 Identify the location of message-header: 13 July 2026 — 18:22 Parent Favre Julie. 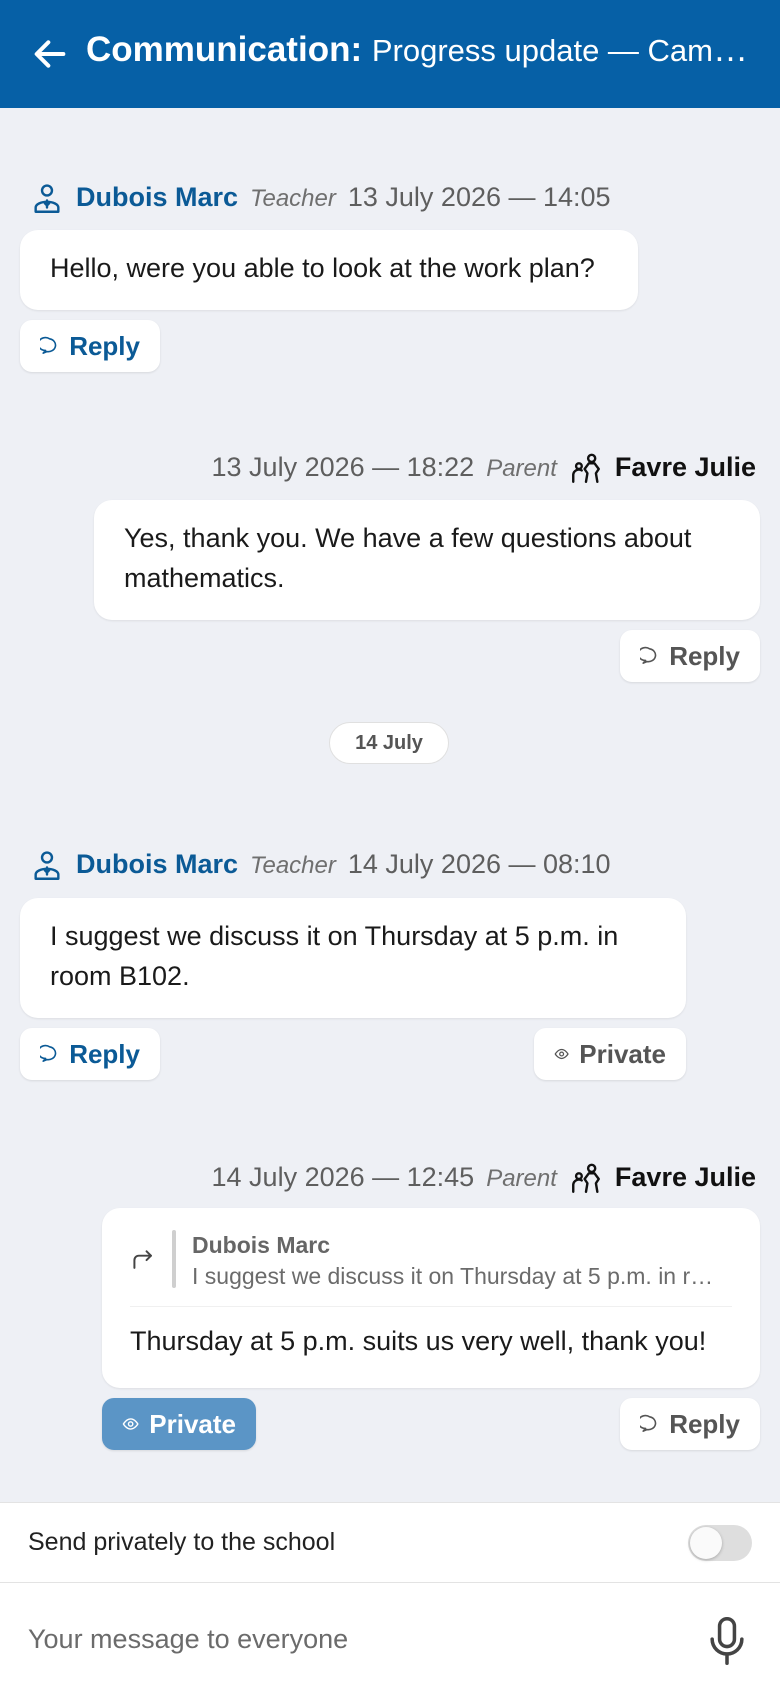
(484, 469).